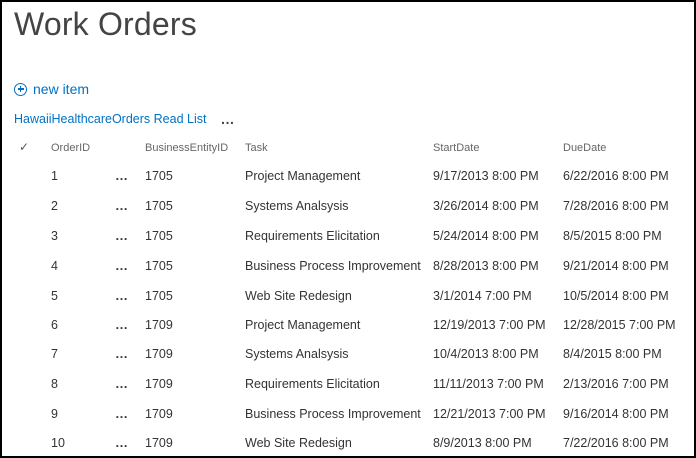 This screenshot has height=458, width=696. I want to click on cell-duedate: 8/5/2015 8:00 PM, so click(612, 236).